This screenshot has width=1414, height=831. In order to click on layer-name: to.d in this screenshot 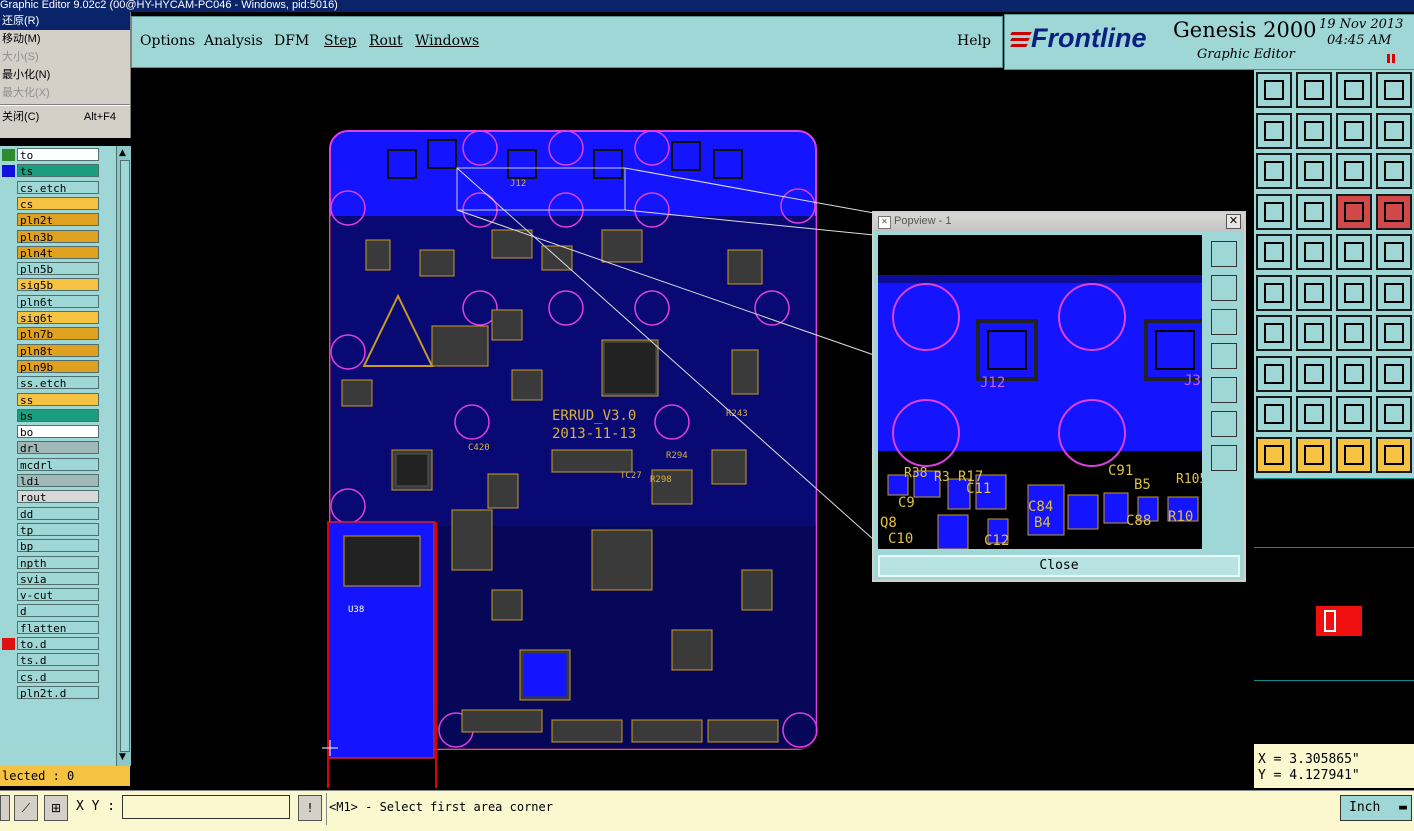, I will do `click(58, 644)`.